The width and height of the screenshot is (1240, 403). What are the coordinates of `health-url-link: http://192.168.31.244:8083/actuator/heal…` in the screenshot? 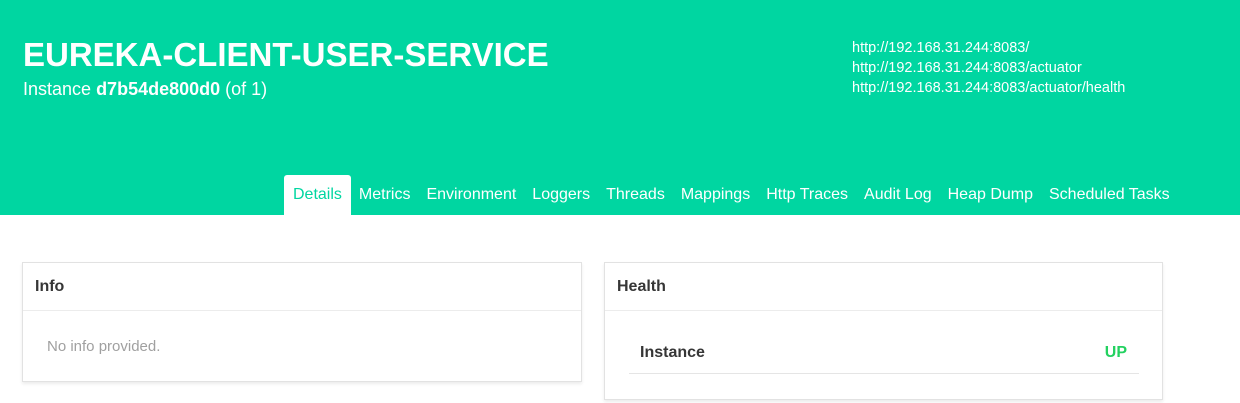 It's located at (988, 88).